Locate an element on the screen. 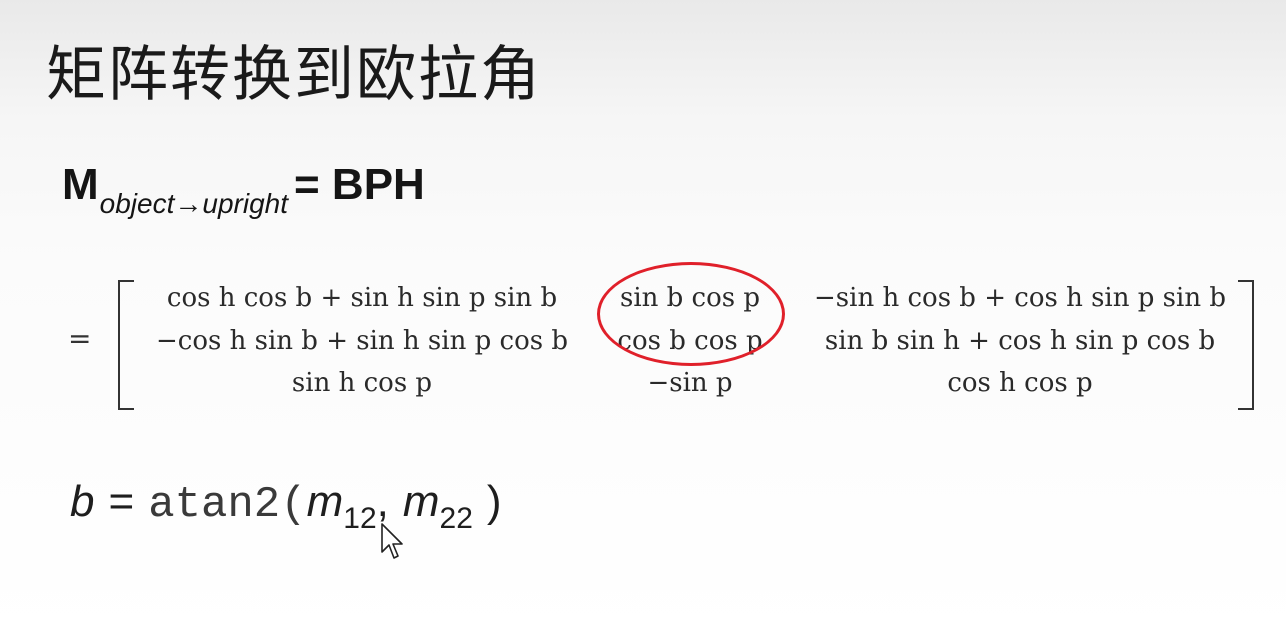 The width and height of the screenshot is (1286, 638). formula-var: b is located at coordinates (82, 501).